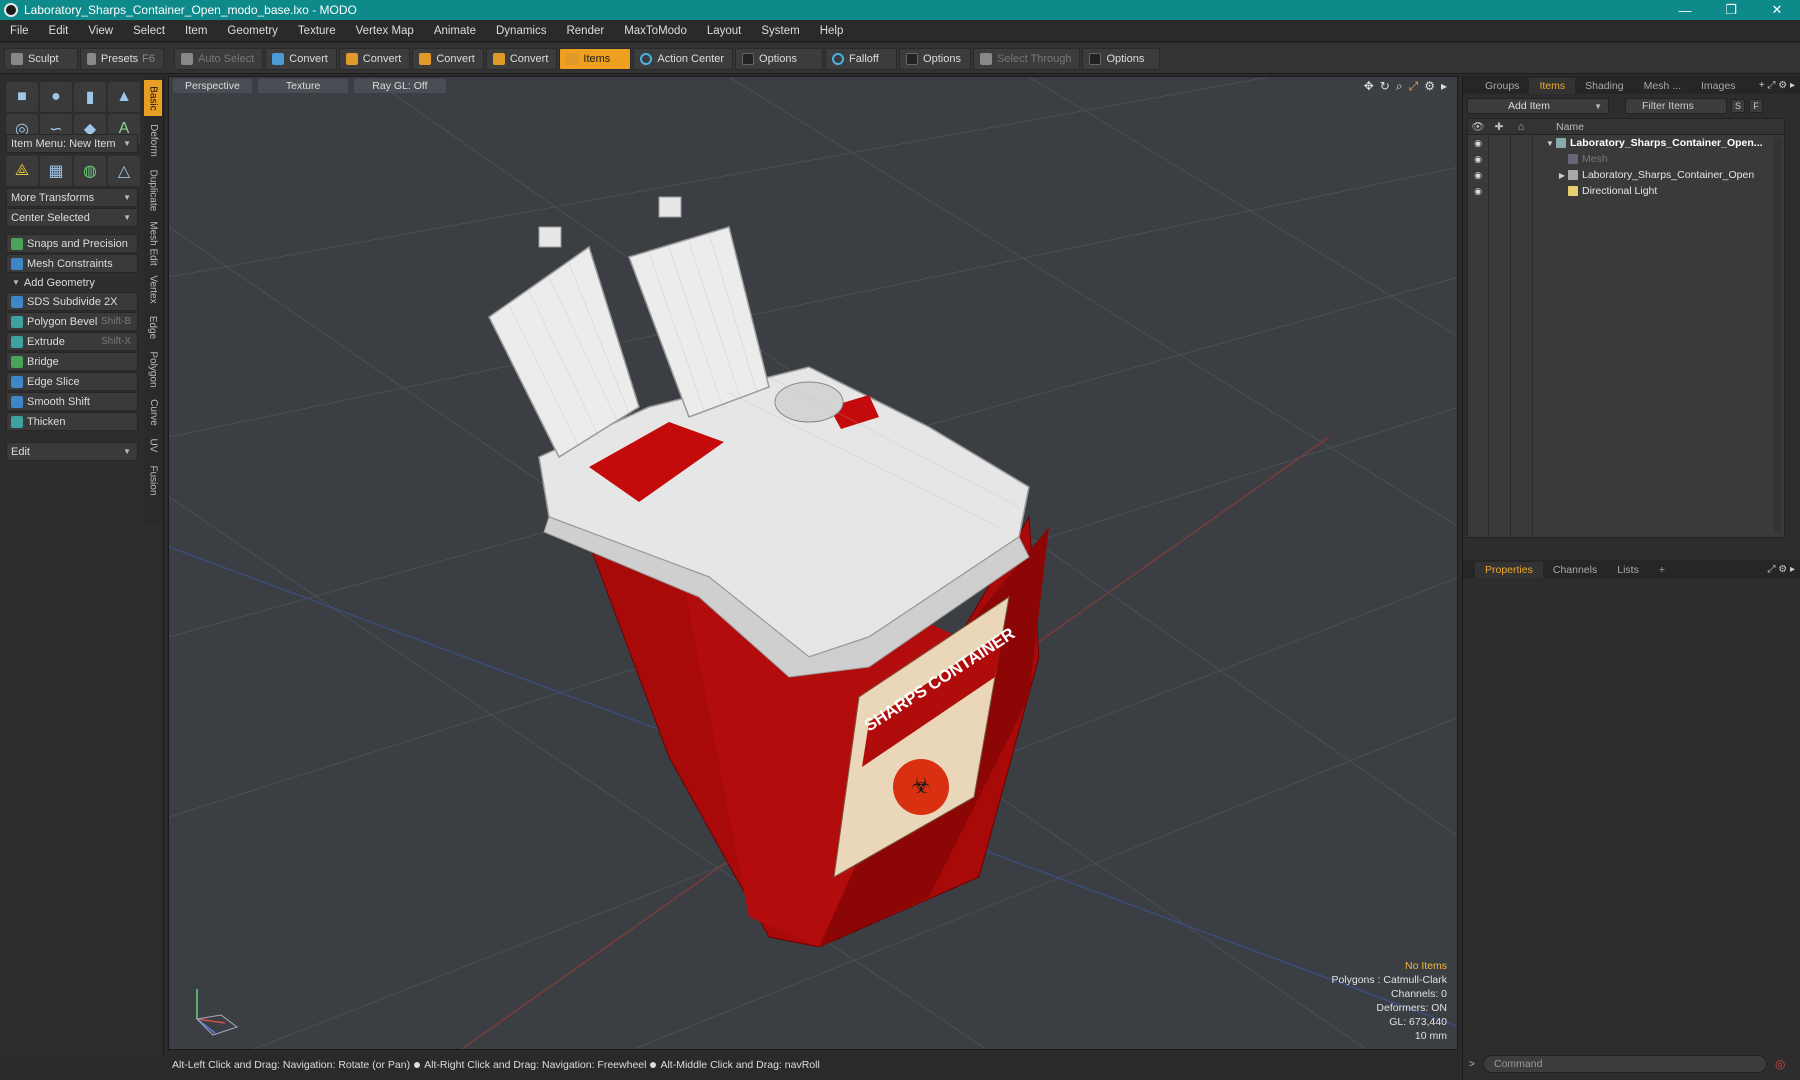 Image resolution: width=1800 pixels, height=1080 pixels. What do you see at coordinates (374, 58) in the screenshot?
I see `convert-edges-button: Convert` at bounding box center [374, 58].